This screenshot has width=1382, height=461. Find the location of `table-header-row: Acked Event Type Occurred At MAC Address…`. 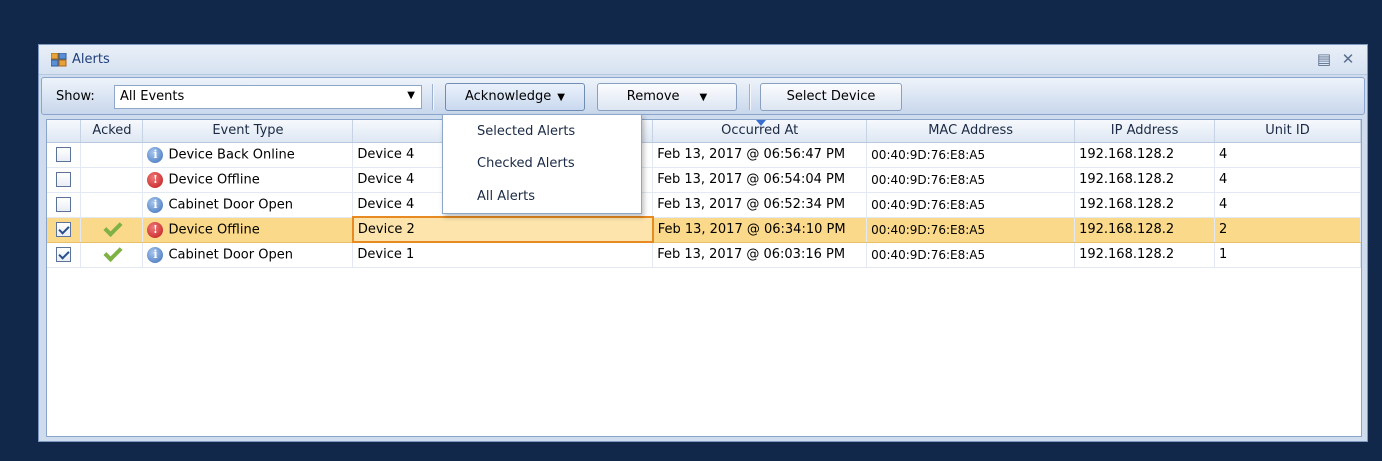

table-header-row: Acked Event Type Occurred At MAC Address… is located at coordinates (704, 131).